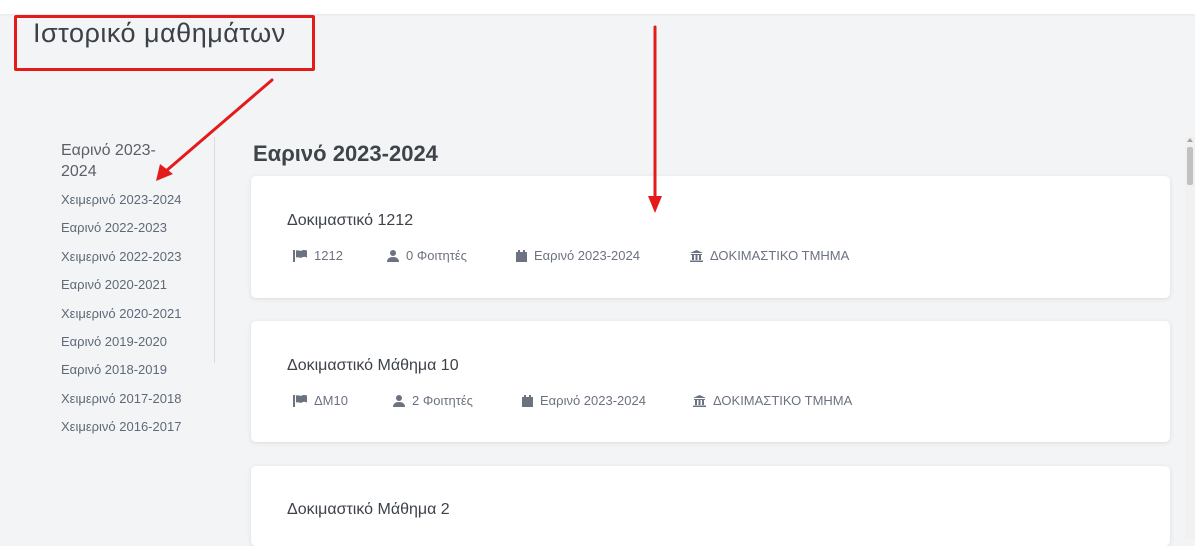 This screenshot has width=1195, height=546. What do you see at coordinates (350, 221) in the screenshot?
I see `course-title: Δοκιμαστικό 1212` at bounding box center [350, 221].